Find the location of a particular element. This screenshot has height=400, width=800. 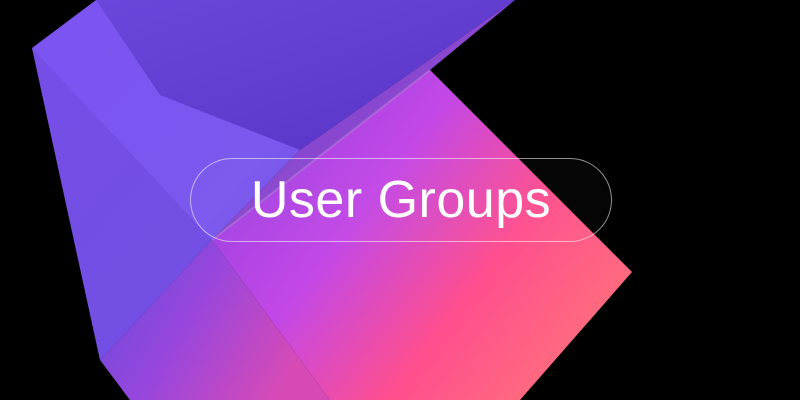

title-pill: User Groups is located at coordinates (401, 200).